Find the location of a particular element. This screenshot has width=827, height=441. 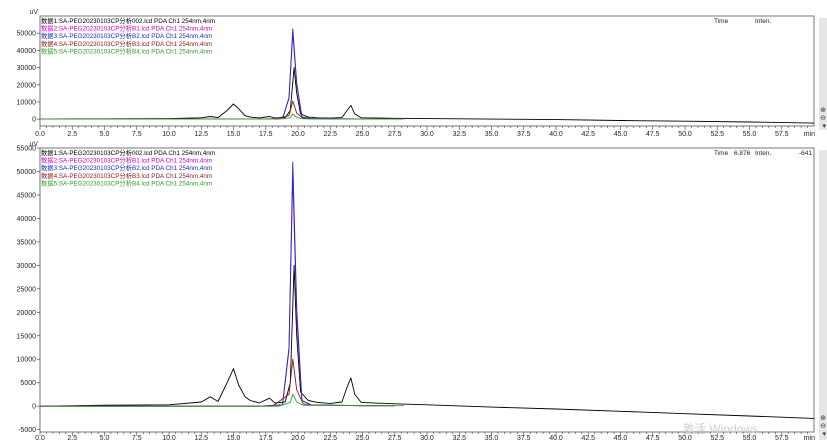

side-controls-bottom is located at coordinates (823, 295).